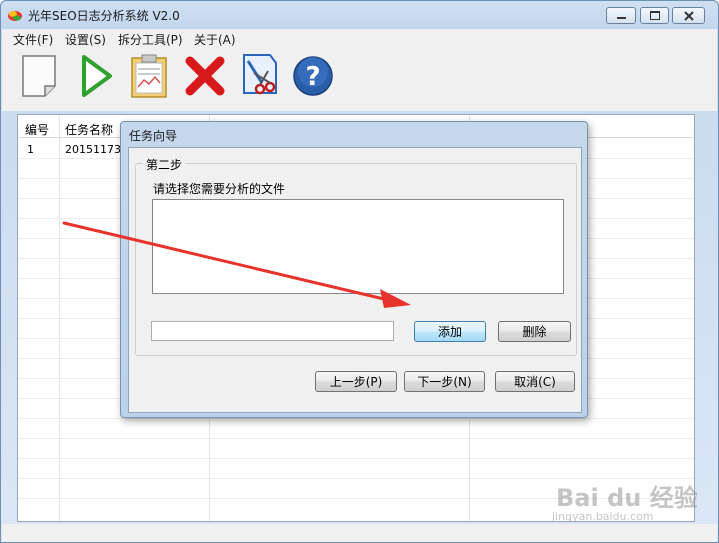 The height and width of the screenshot is (543, 719). I want to click on add-file-button: 添加, so click(450, 331).